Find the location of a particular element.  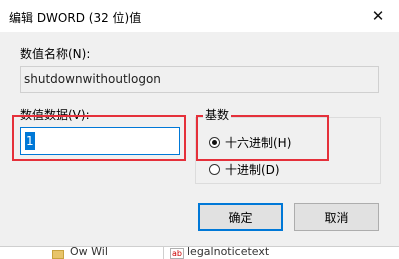

value-name-field: shutdownwithoutlogon is located at coordinates (199, 79).